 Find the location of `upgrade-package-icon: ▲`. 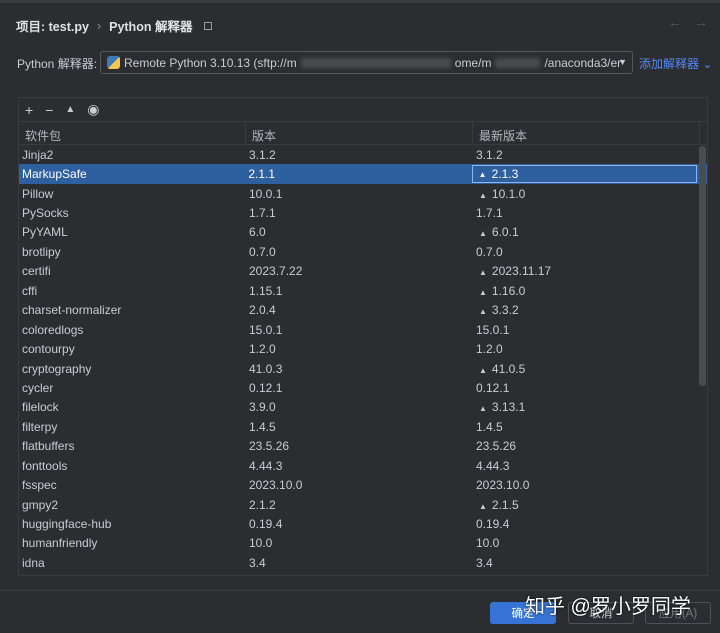

upgrade-package-icon: ▲ is located at coordinates (70, 109).